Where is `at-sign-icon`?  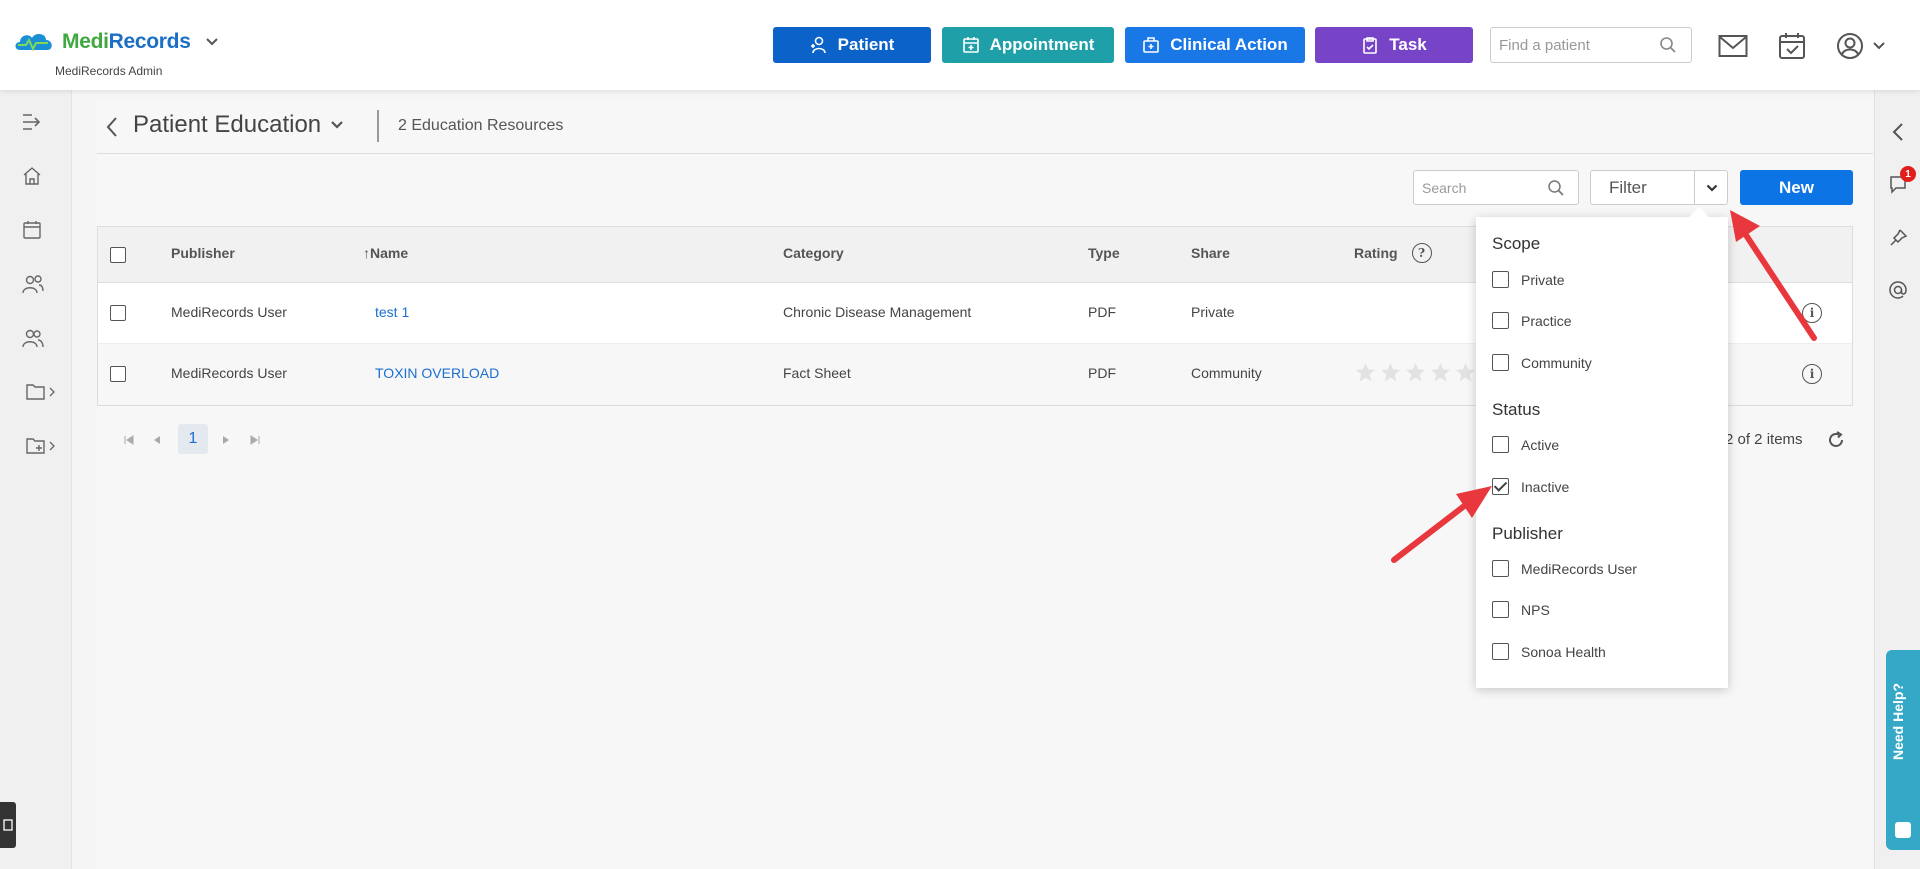
at-sign-icon is located at coordinates (1898, 290).